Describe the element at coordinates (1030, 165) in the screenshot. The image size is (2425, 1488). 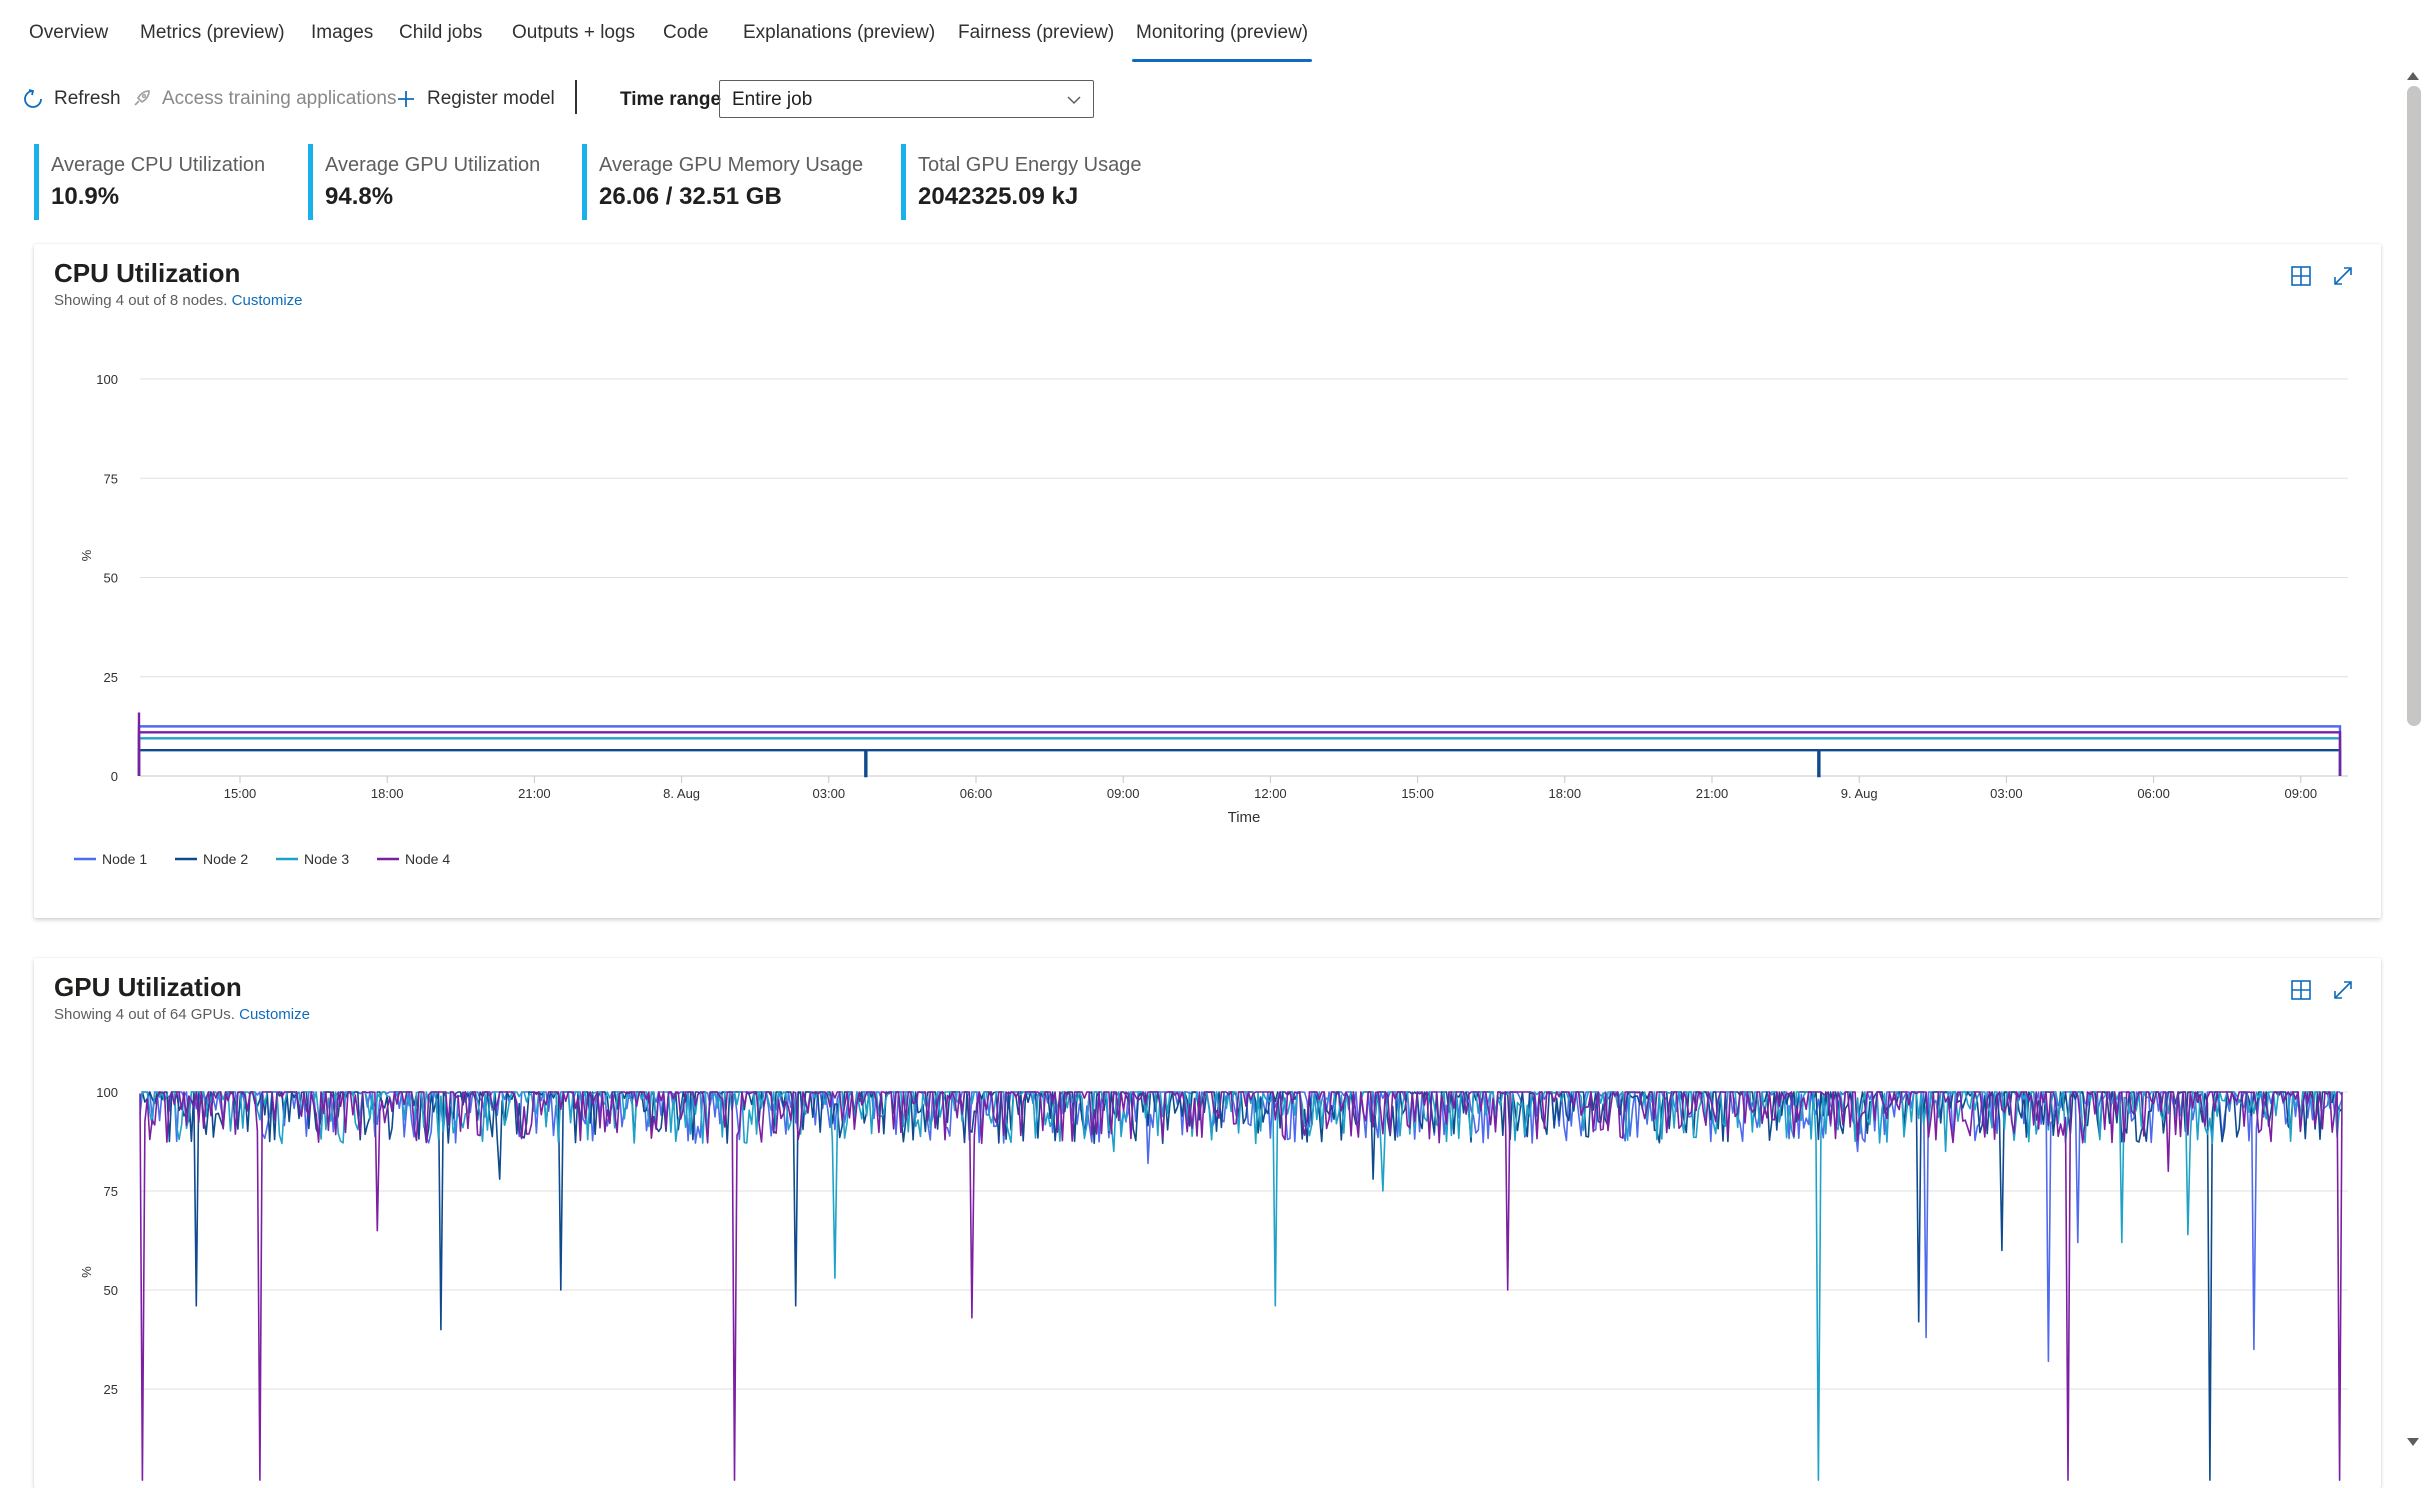
I see `metric-label: Total GPU Energy Usage` at that location.